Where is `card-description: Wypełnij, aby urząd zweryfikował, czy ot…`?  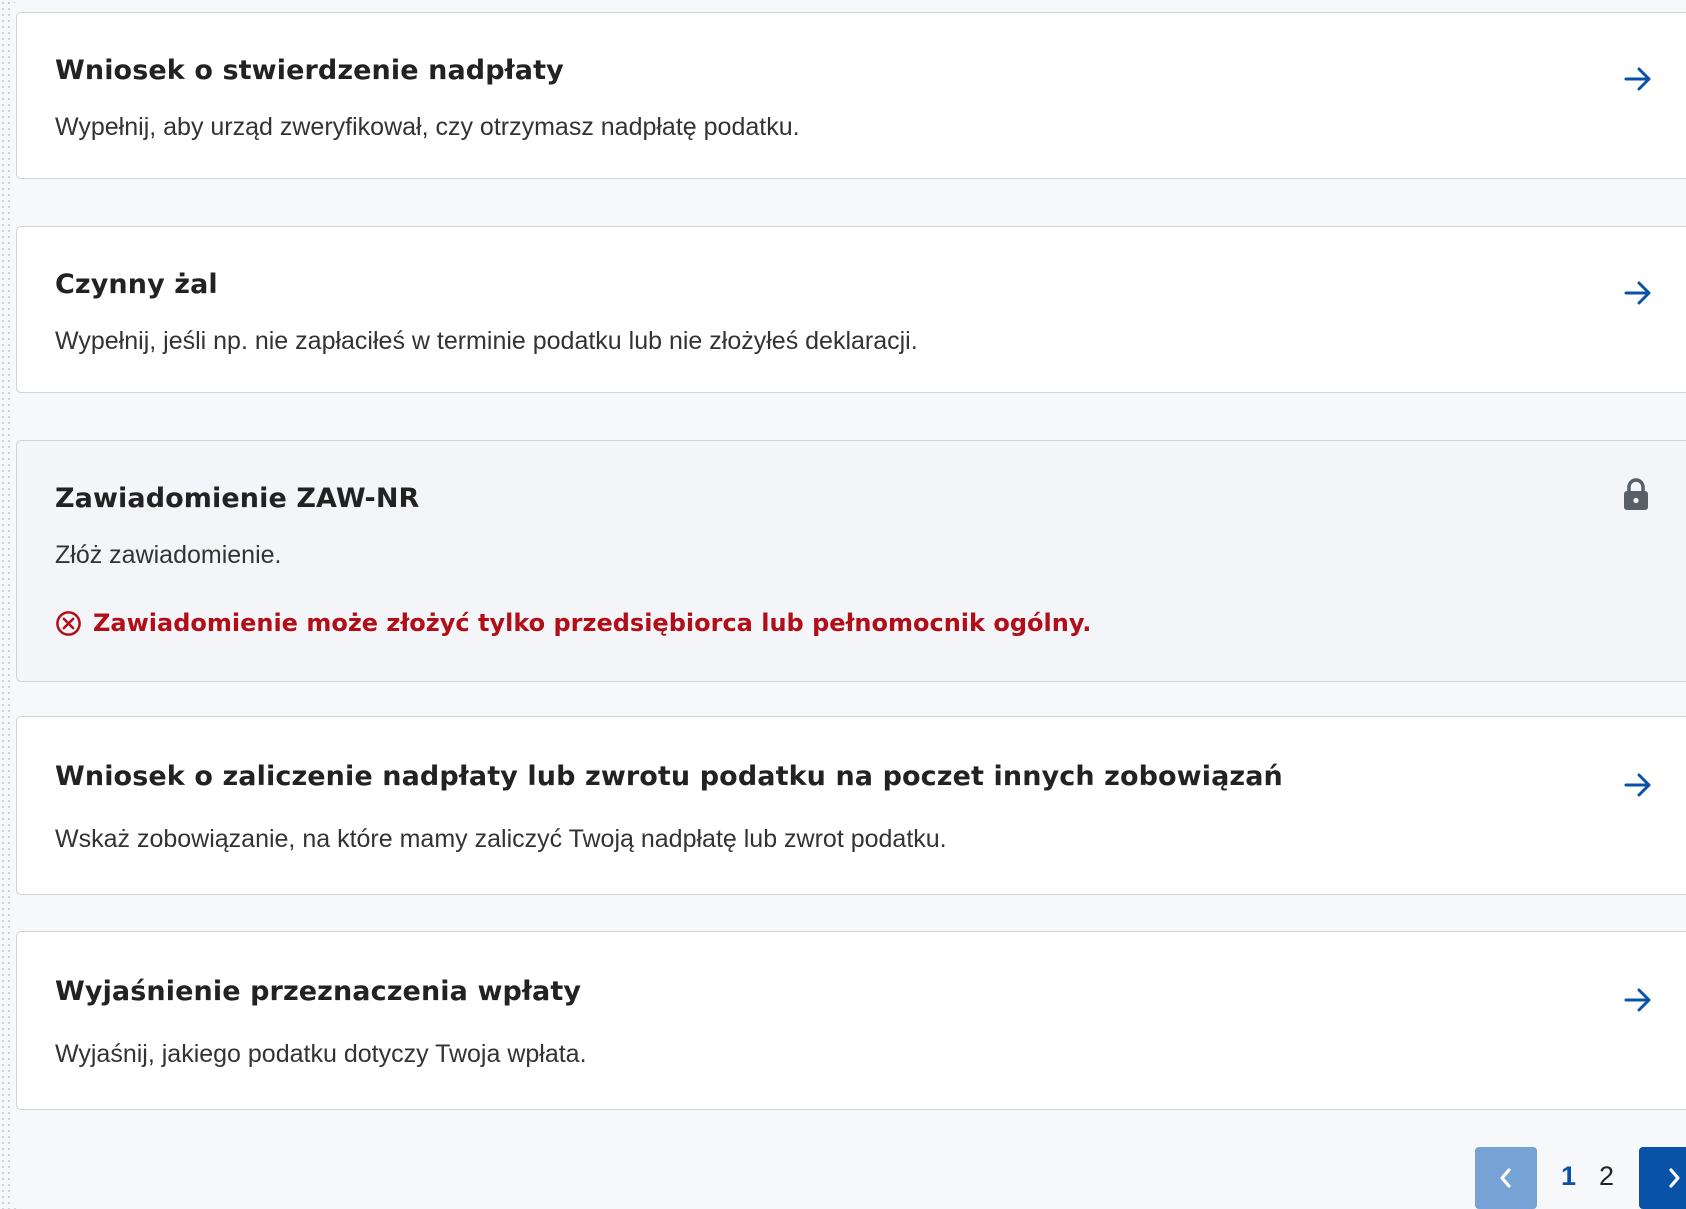 card-description: Wypełnij, aby urząd zweryfikował, czy ot… is located at coordinates (427, 127).